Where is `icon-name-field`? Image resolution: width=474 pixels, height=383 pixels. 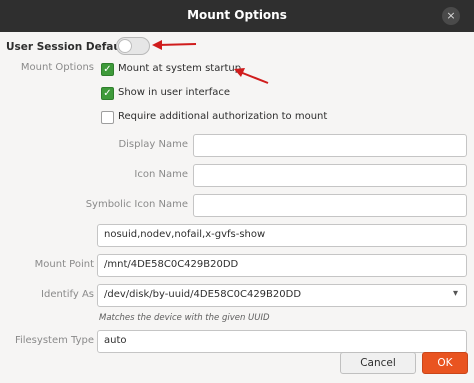 icon-name-field is located at coordinates (330, 175).